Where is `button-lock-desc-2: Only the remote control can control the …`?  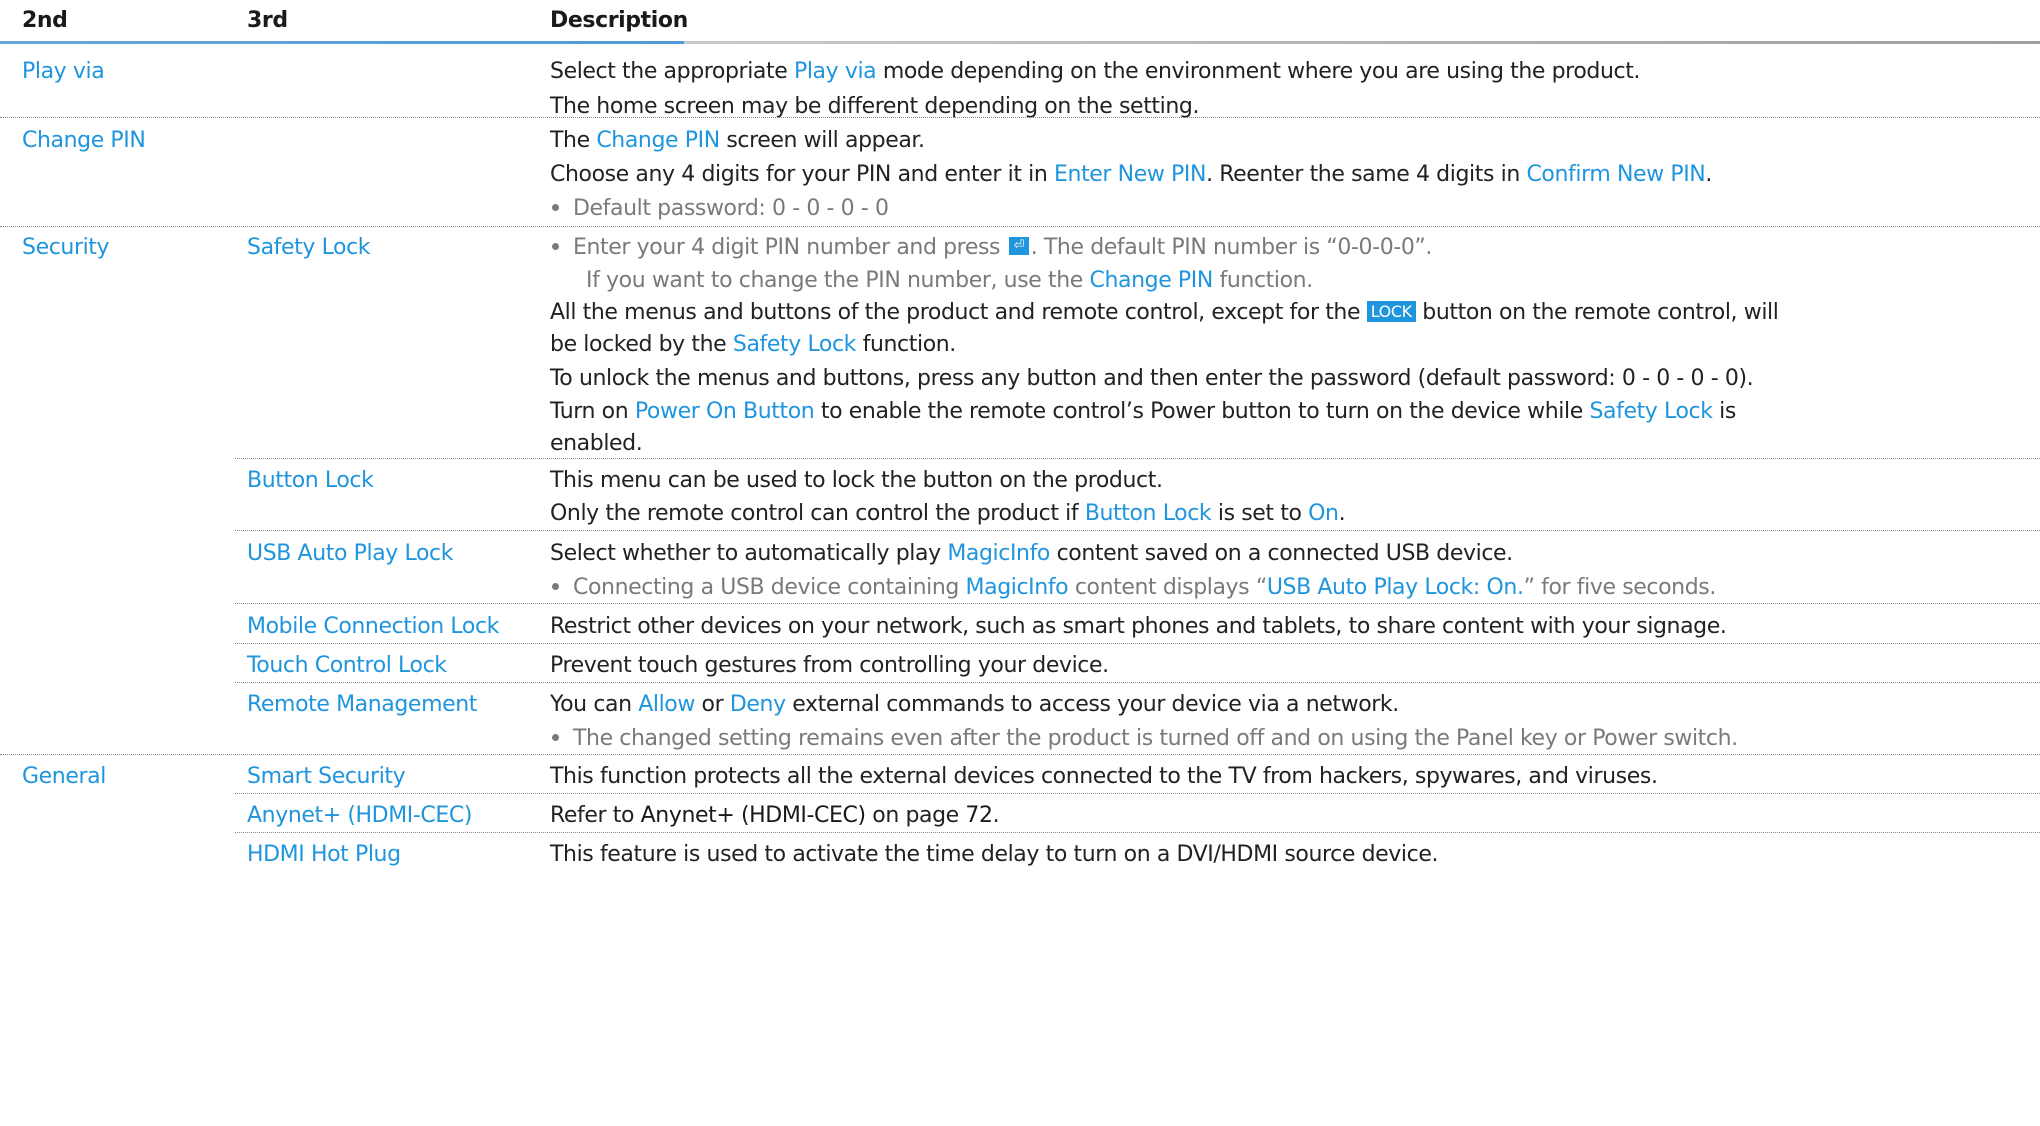 button-lock-desc-2: Only the remote control can control the … is located at coordinates (948, 513).